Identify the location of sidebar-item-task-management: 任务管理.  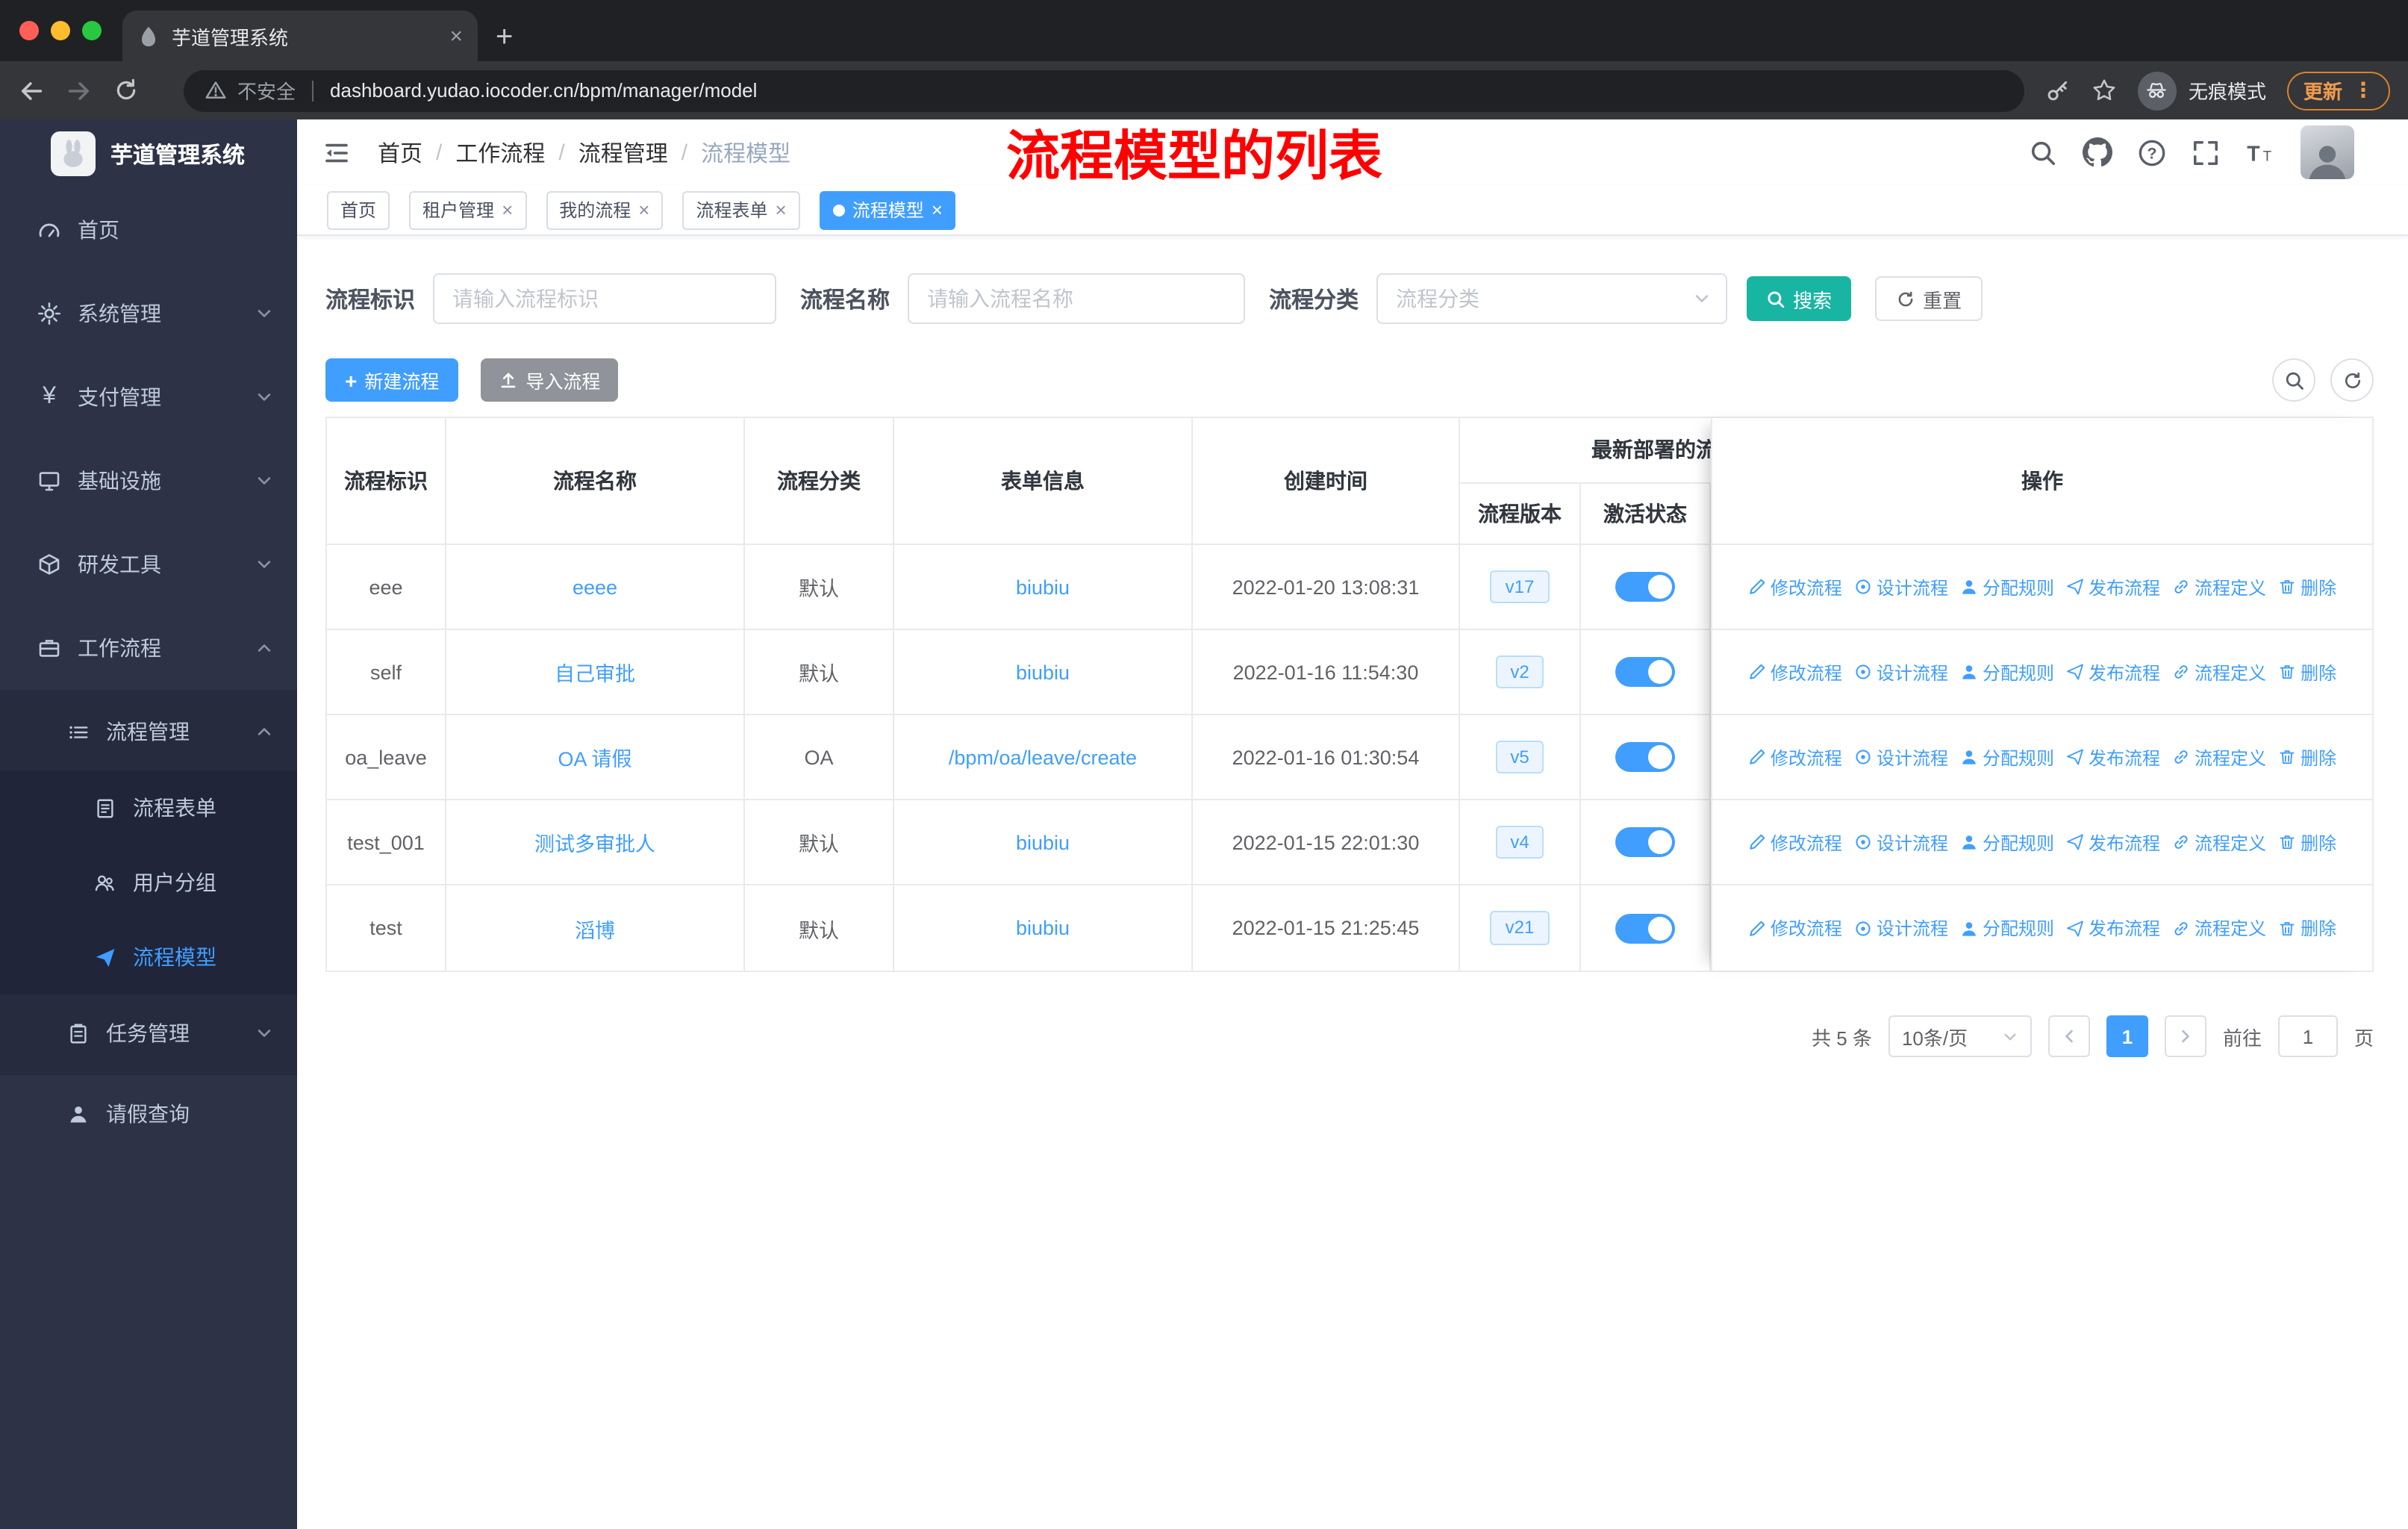
(148, 1033).